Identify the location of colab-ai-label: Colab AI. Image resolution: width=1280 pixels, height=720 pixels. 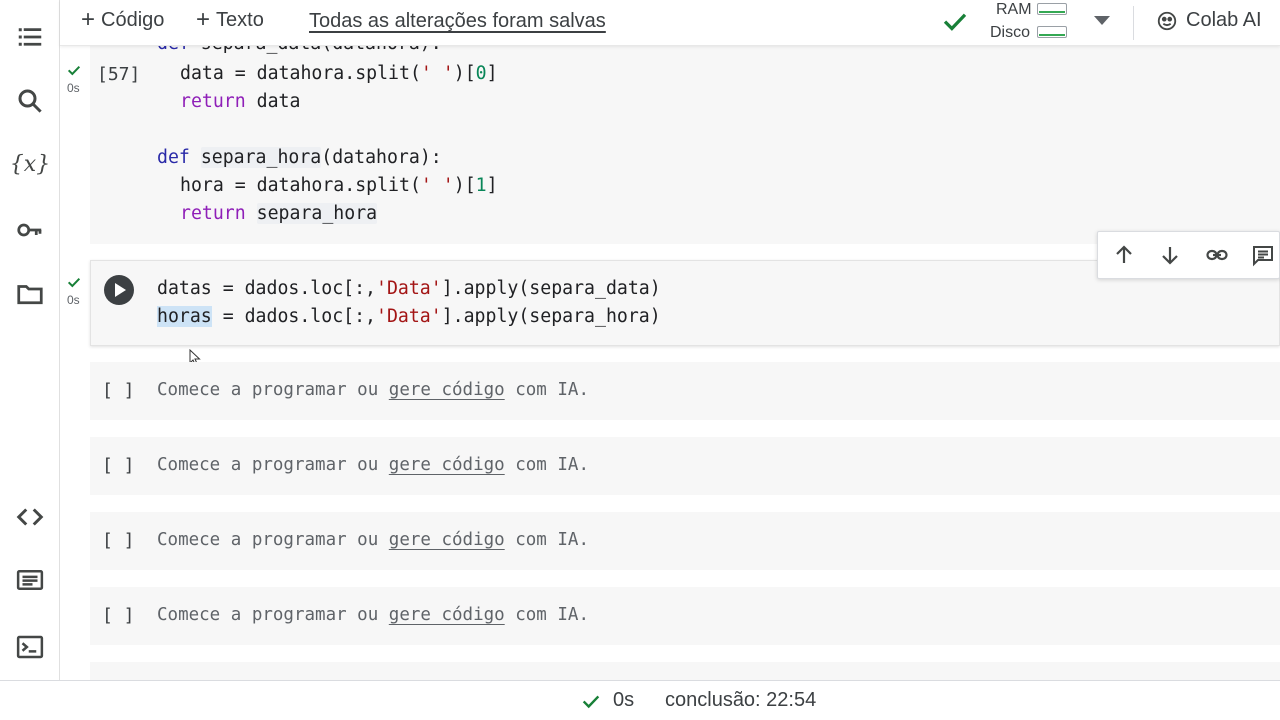
(1224, 20).